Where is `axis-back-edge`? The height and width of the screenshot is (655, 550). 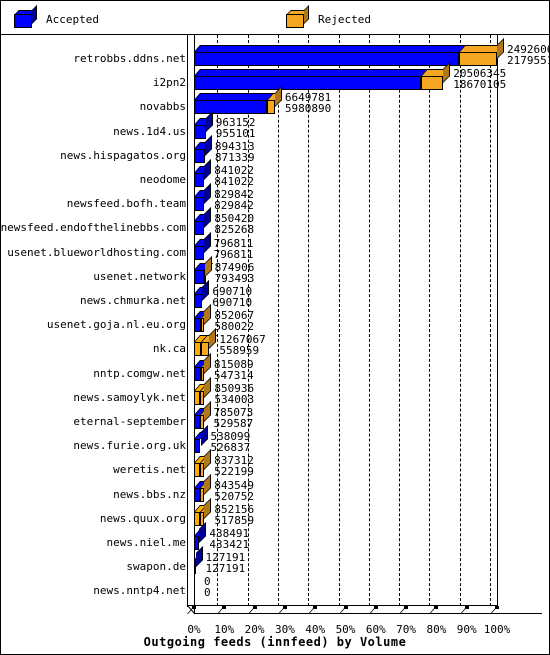 axis-back-edge is located at coordinates (187, 321).